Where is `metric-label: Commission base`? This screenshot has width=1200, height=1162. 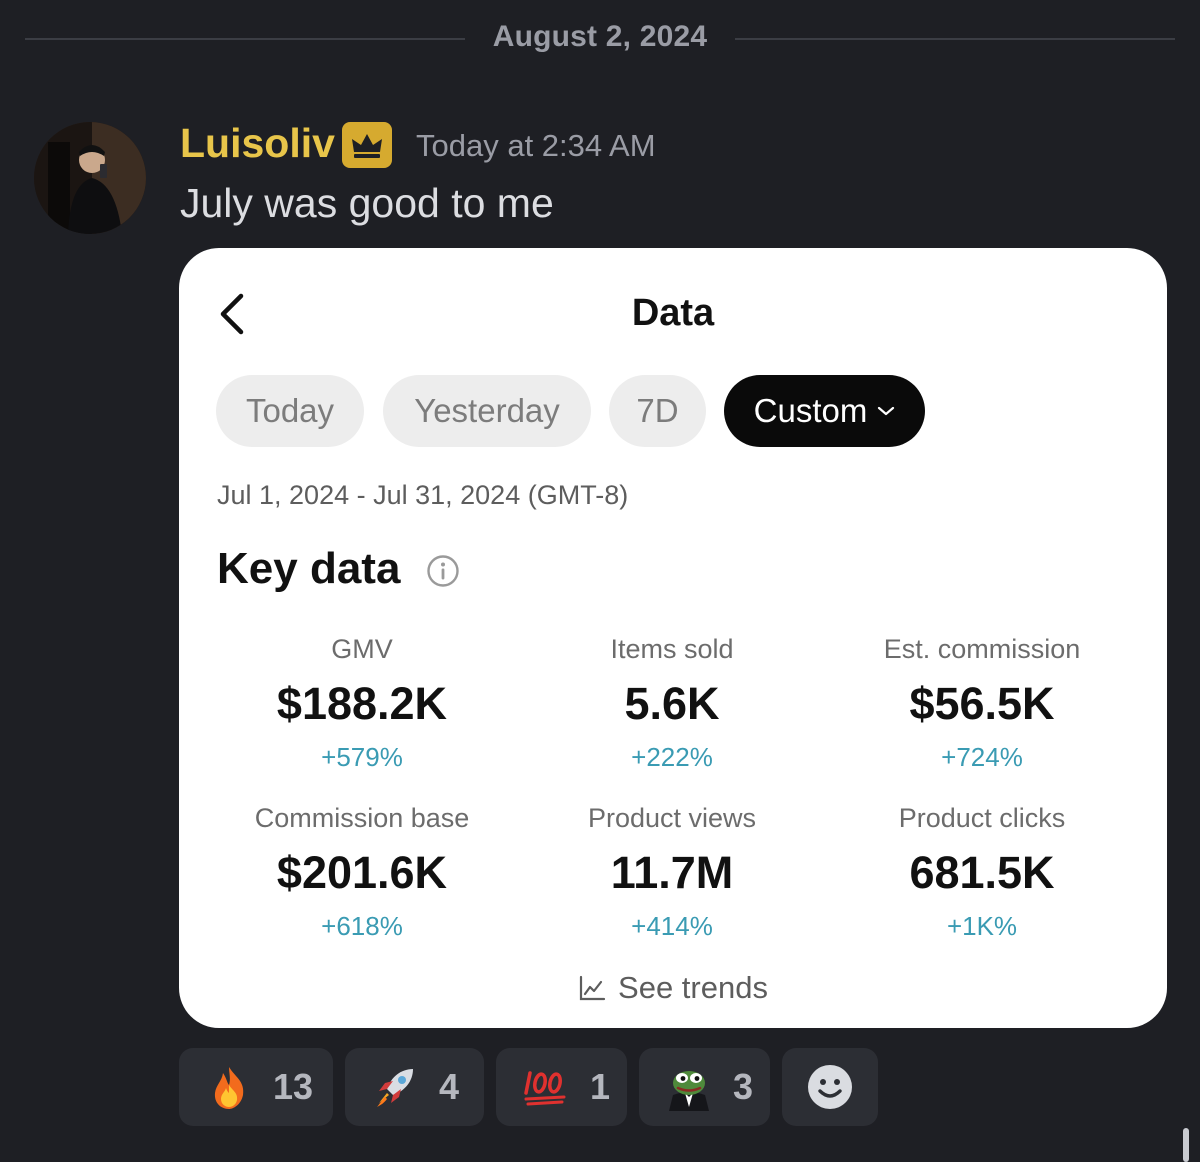 metric-label: Commission base is located at coordinates (362, 818).